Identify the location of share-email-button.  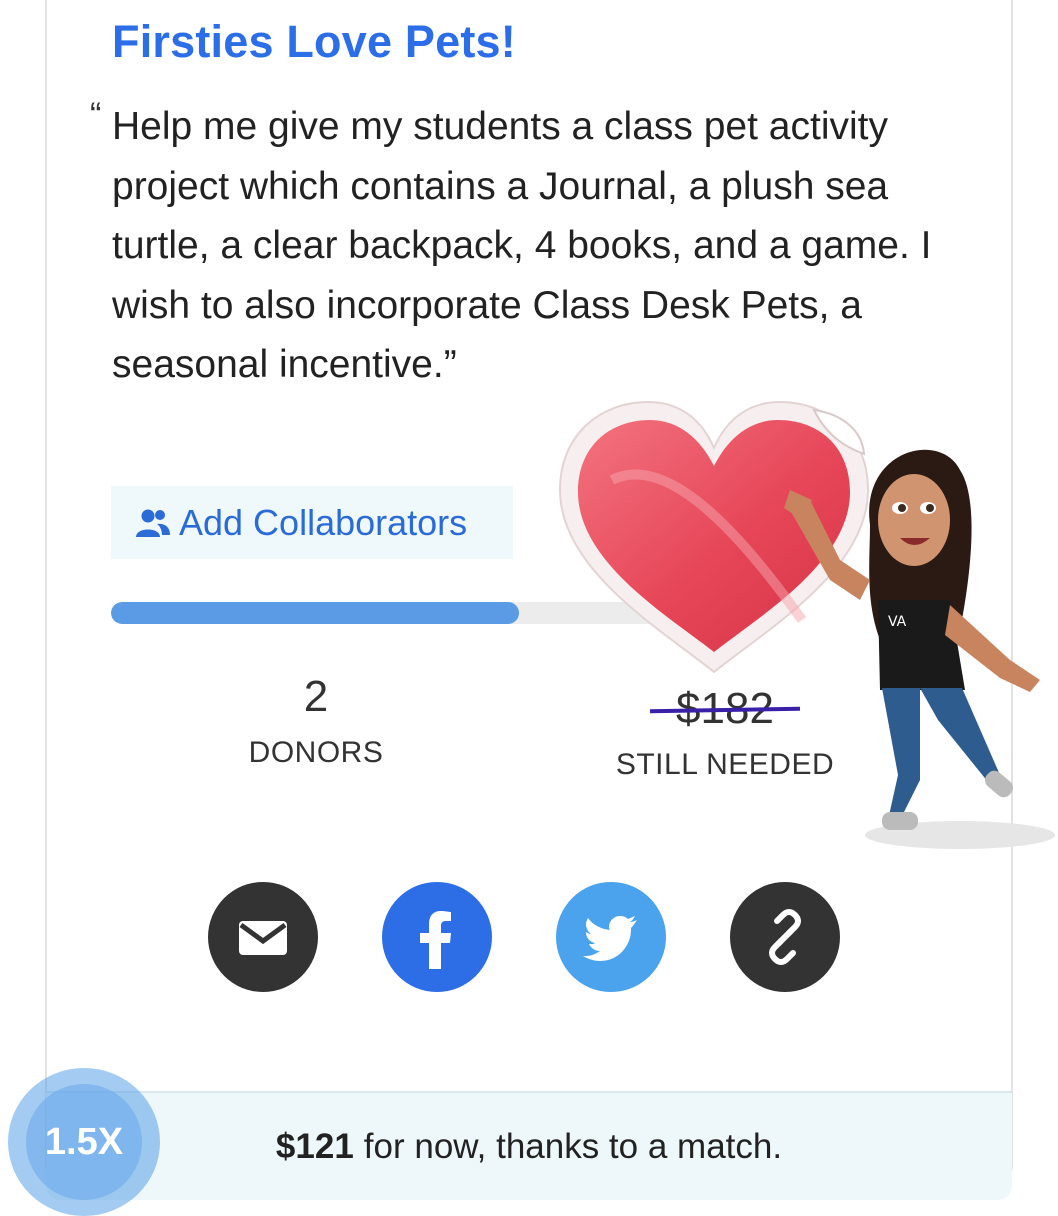
(263, 937).